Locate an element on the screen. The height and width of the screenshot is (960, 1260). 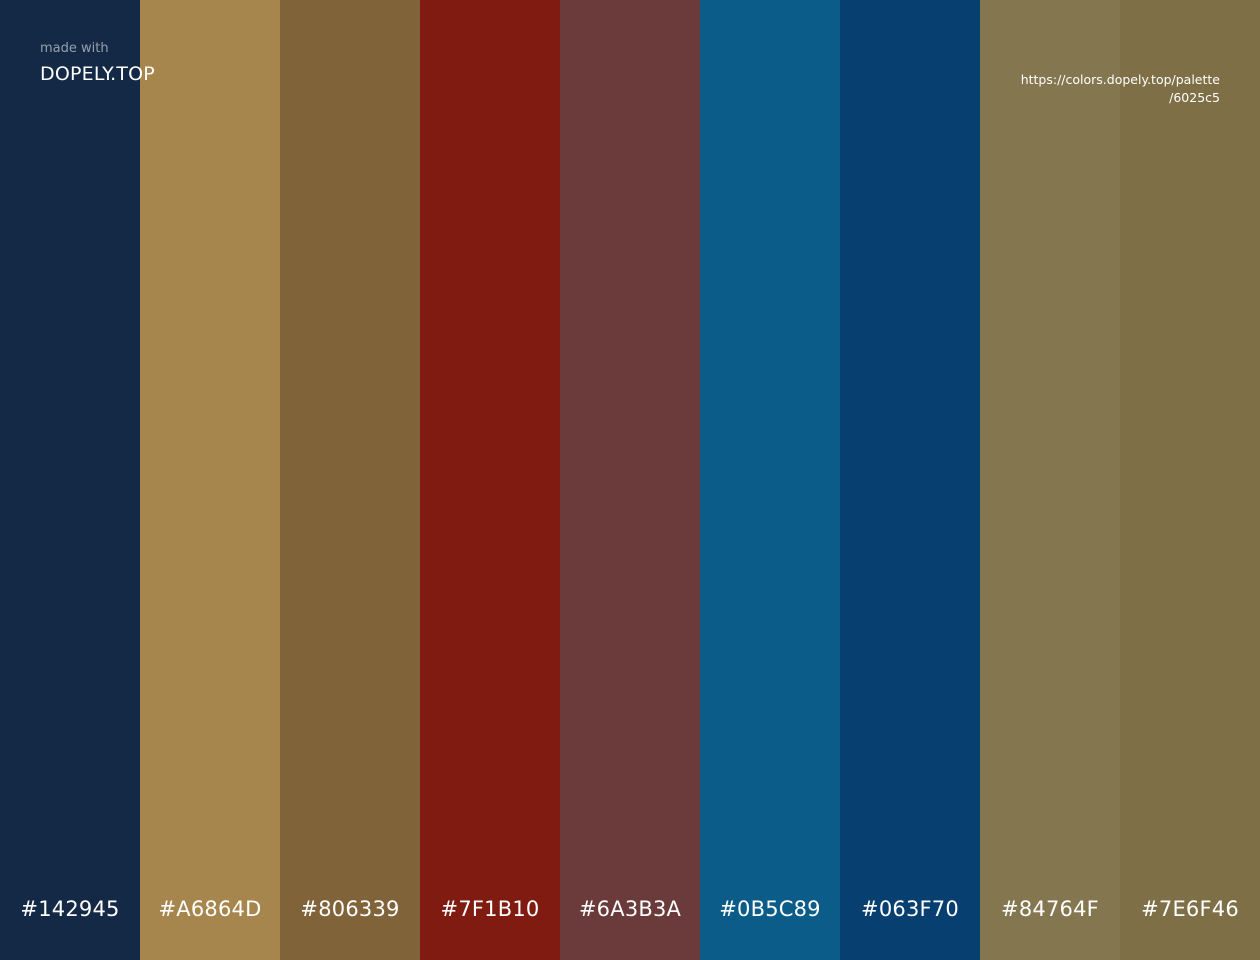
swatch-3: #806339 is located at coordinates (350, 480).